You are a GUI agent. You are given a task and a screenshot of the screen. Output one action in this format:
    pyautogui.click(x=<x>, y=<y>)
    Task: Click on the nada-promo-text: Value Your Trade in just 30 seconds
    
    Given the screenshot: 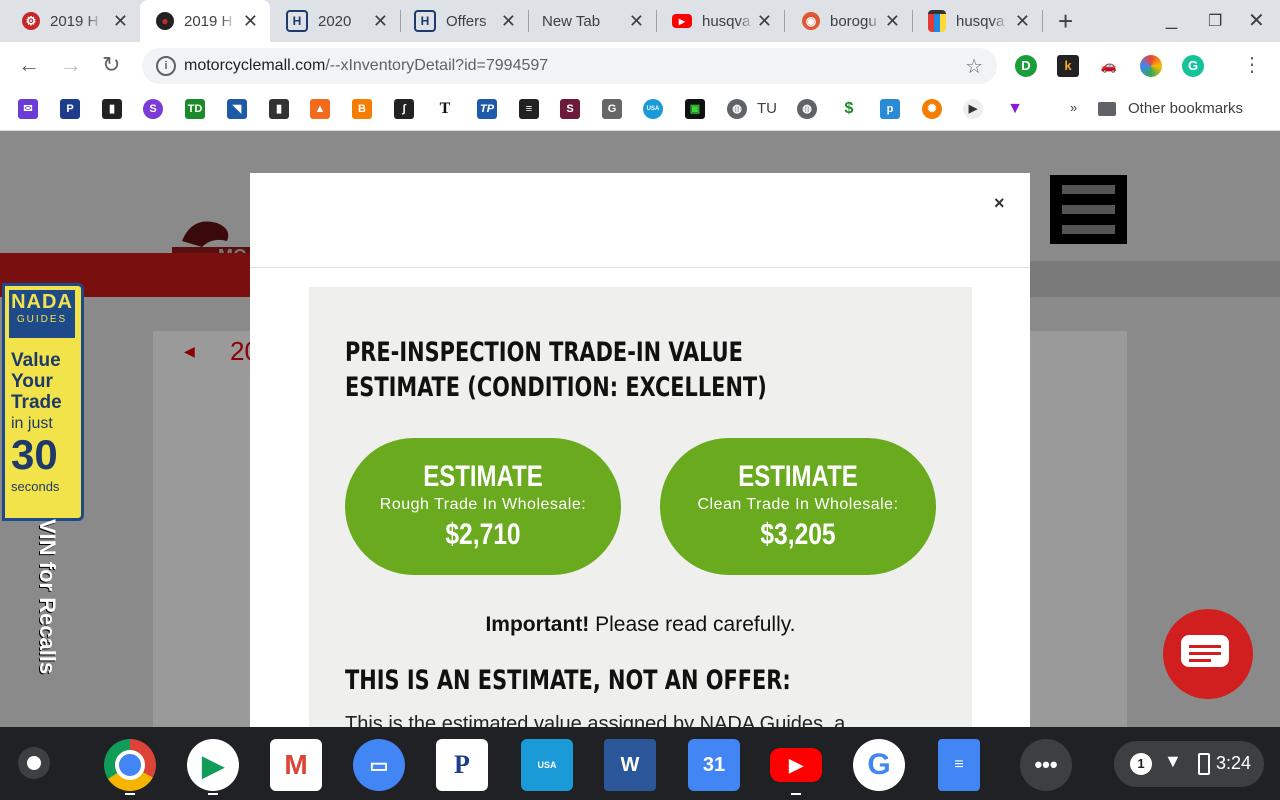 What is the action you would take?
    pyautogui.click(x=36, y=422)
    